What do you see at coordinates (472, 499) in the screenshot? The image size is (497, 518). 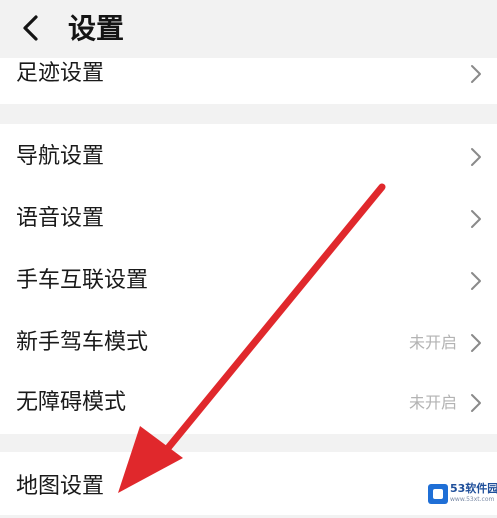 I see `watermark-subtext: www.53xt.com` at bounding box center [472, 499].